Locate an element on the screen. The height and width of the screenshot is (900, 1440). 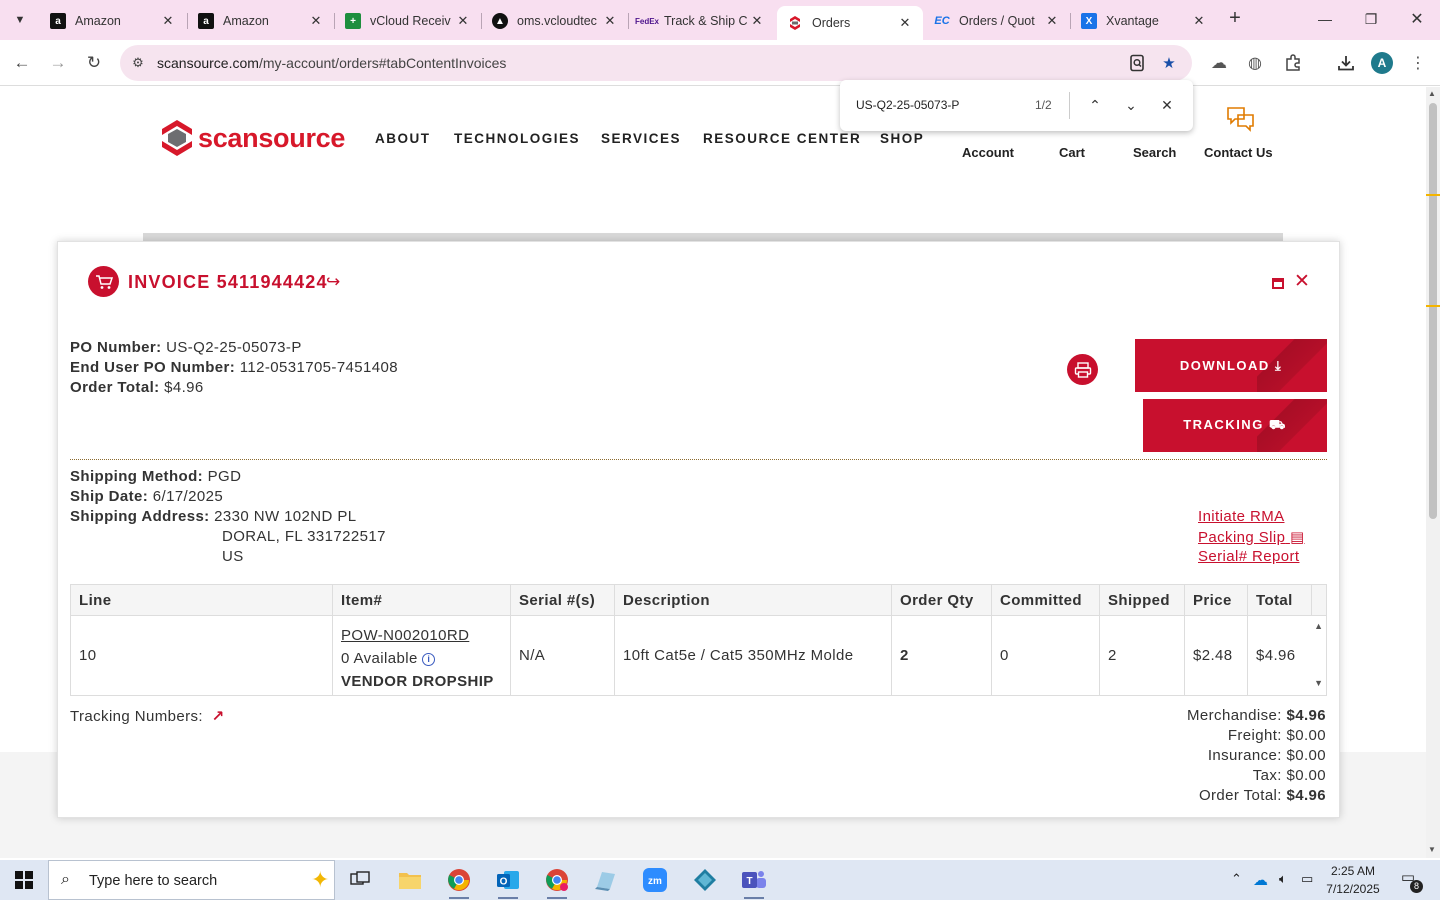
tracking-numbers: Tracking Numbers: ↗ is located at coordinates (147, 716).